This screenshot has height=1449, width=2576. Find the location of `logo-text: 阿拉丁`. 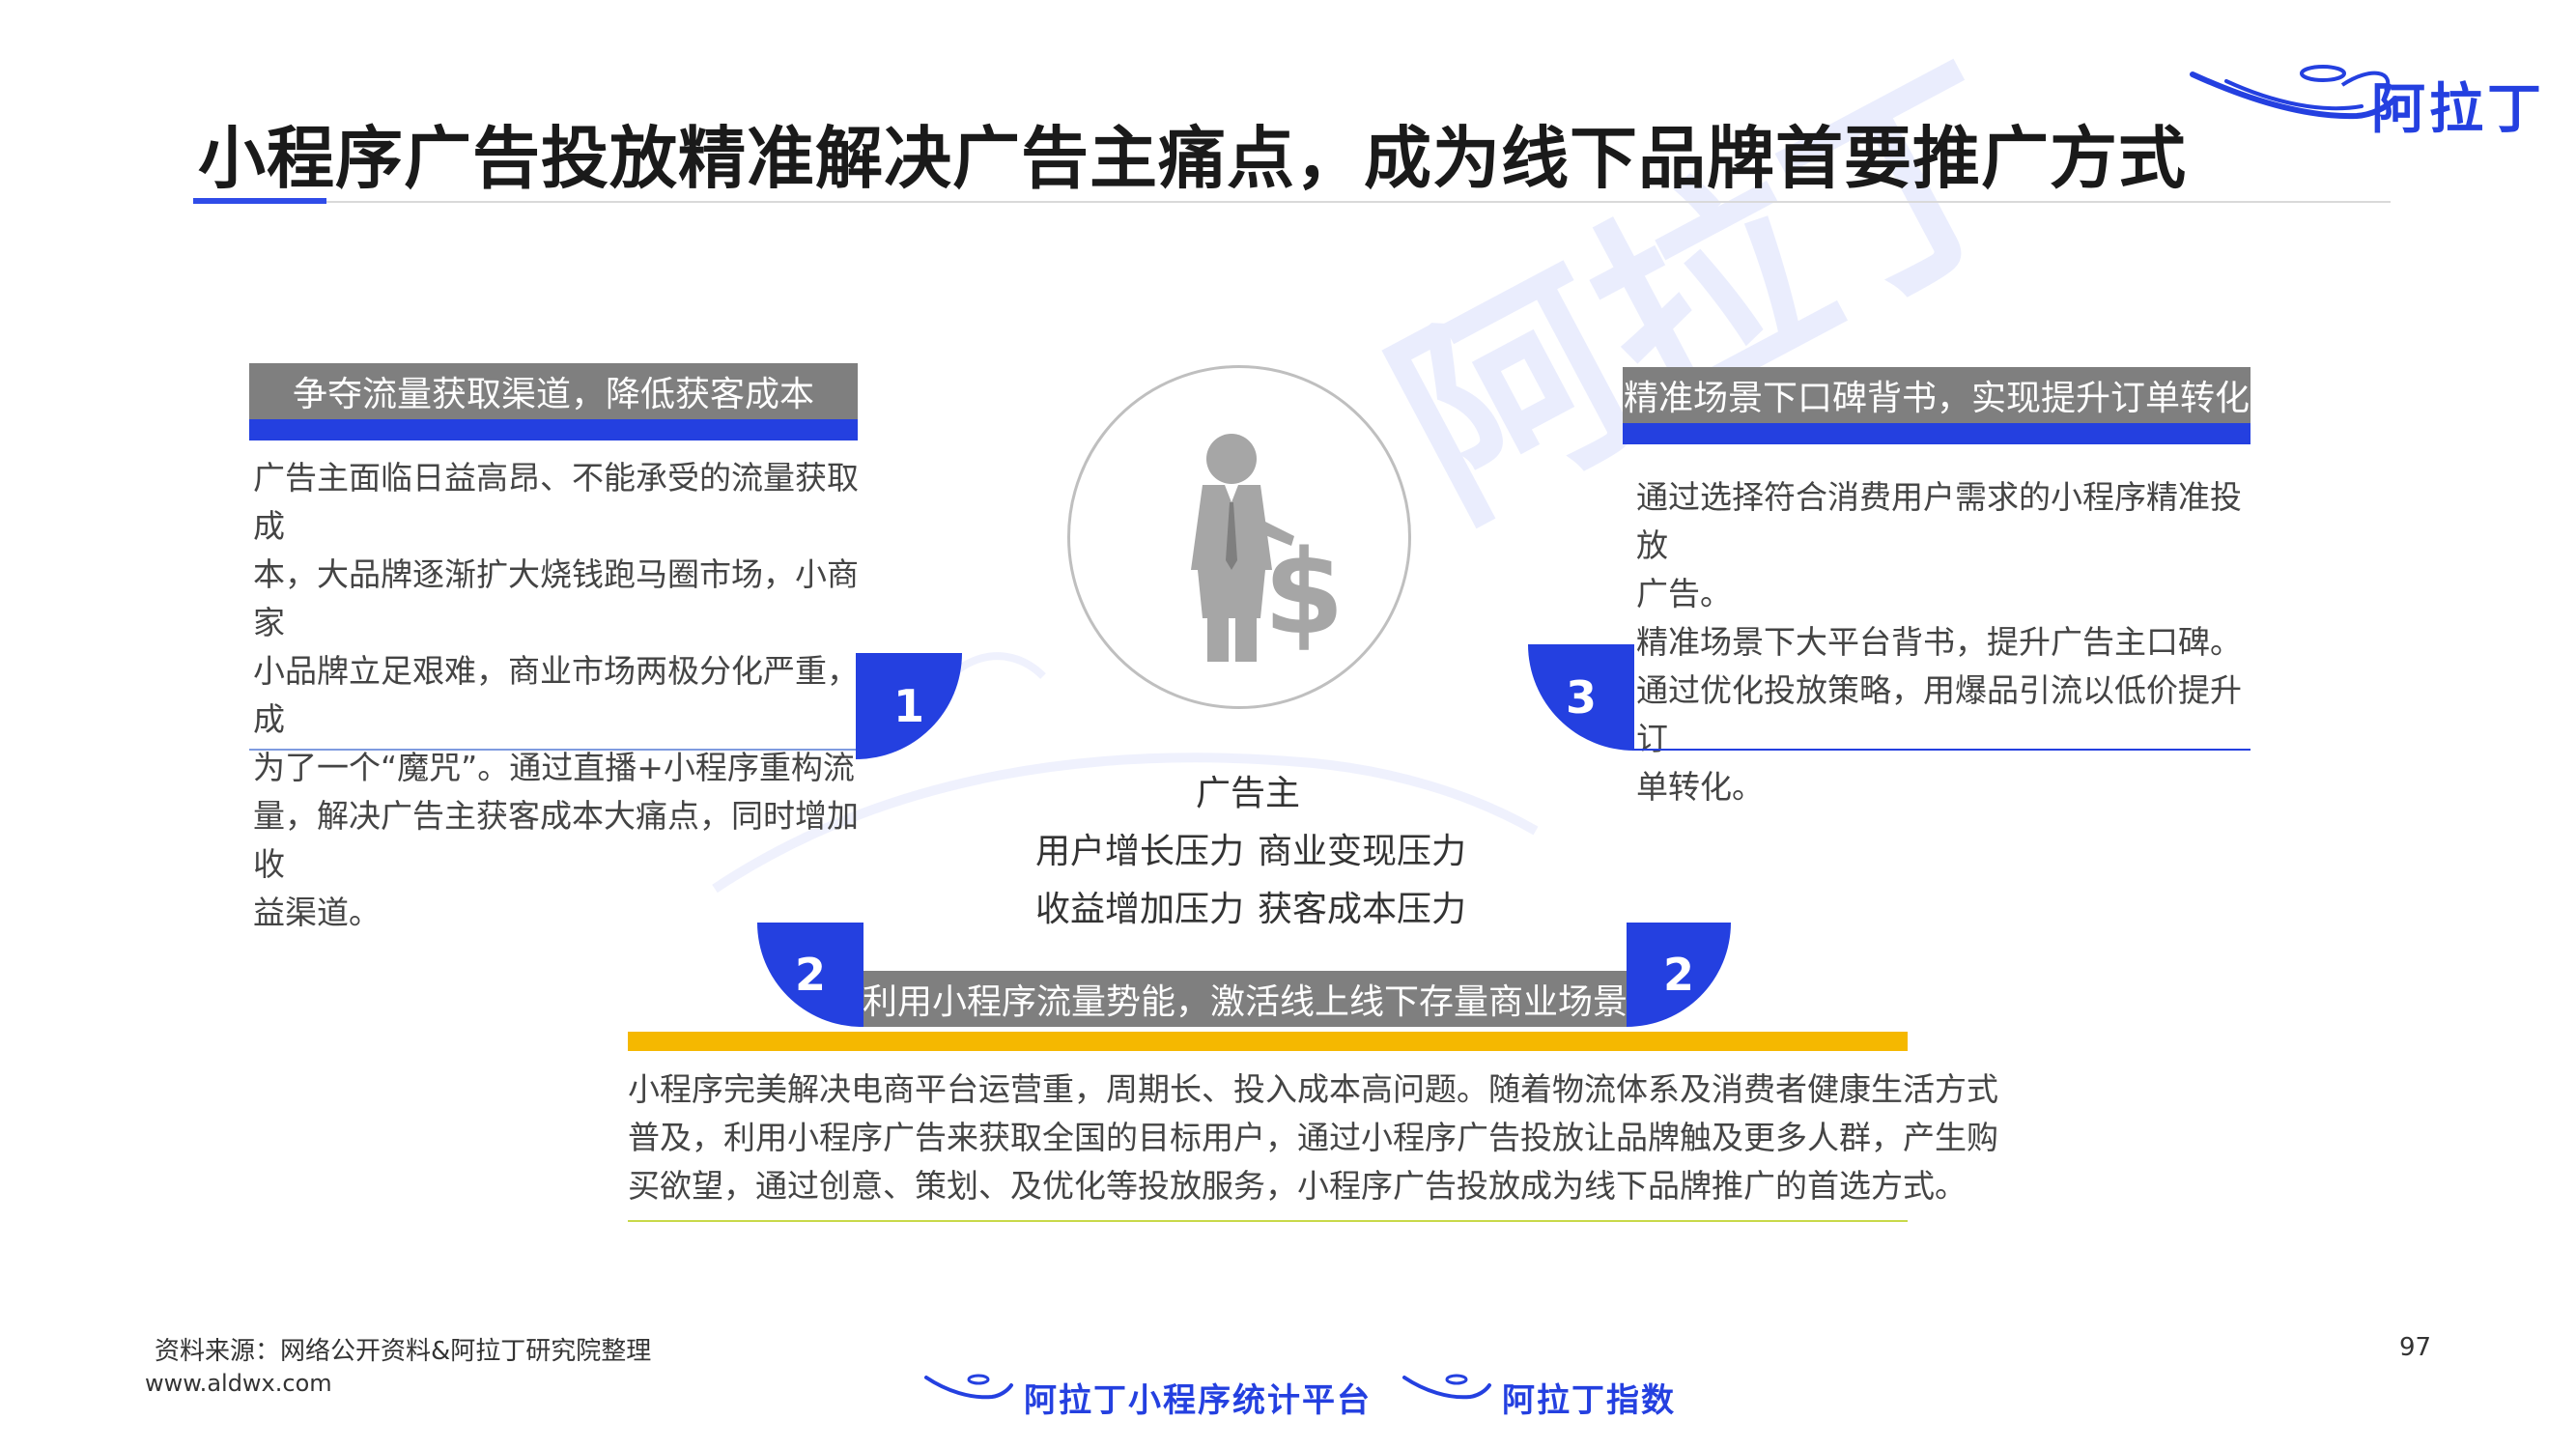

logo-text: 阿拉丁 is located at coordinates (2458, 109).